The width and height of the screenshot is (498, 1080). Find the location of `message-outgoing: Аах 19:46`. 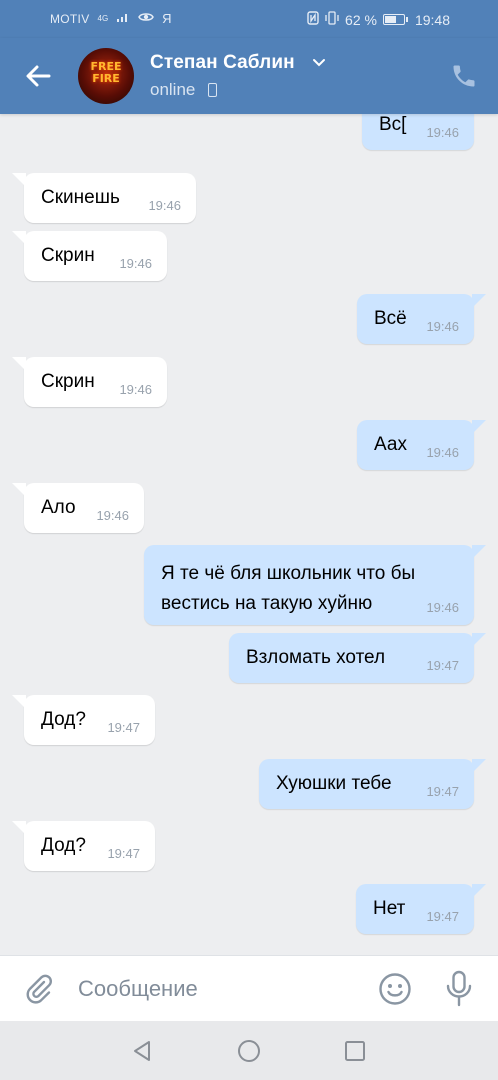

message-outgoing: Аах 19:46 is located at coordinates (421, 445).